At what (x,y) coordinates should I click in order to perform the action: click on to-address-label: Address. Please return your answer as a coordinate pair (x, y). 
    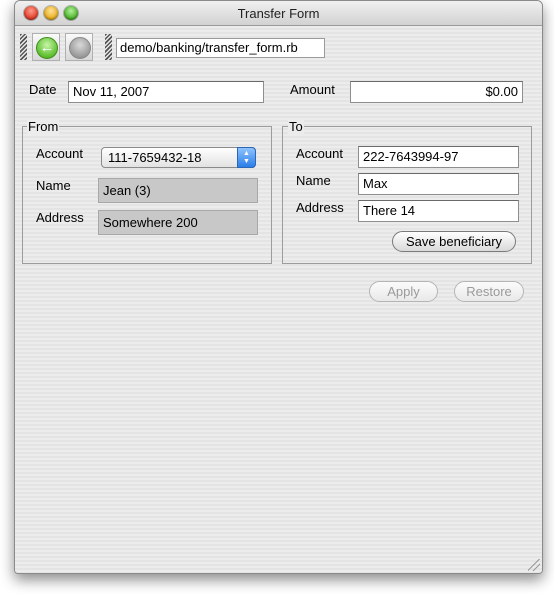
    Looking at the image, I should click on (320, 207).